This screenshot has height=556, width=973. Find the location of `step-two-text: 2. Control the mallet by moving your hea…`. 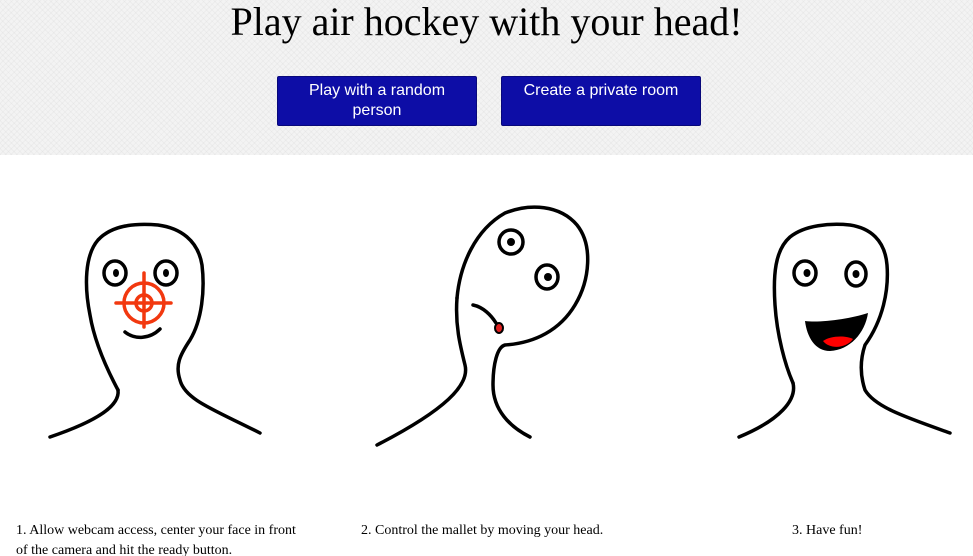

step-two-text: 2. Control the mallet by moving your hea… is located at coordinates (482, 530).